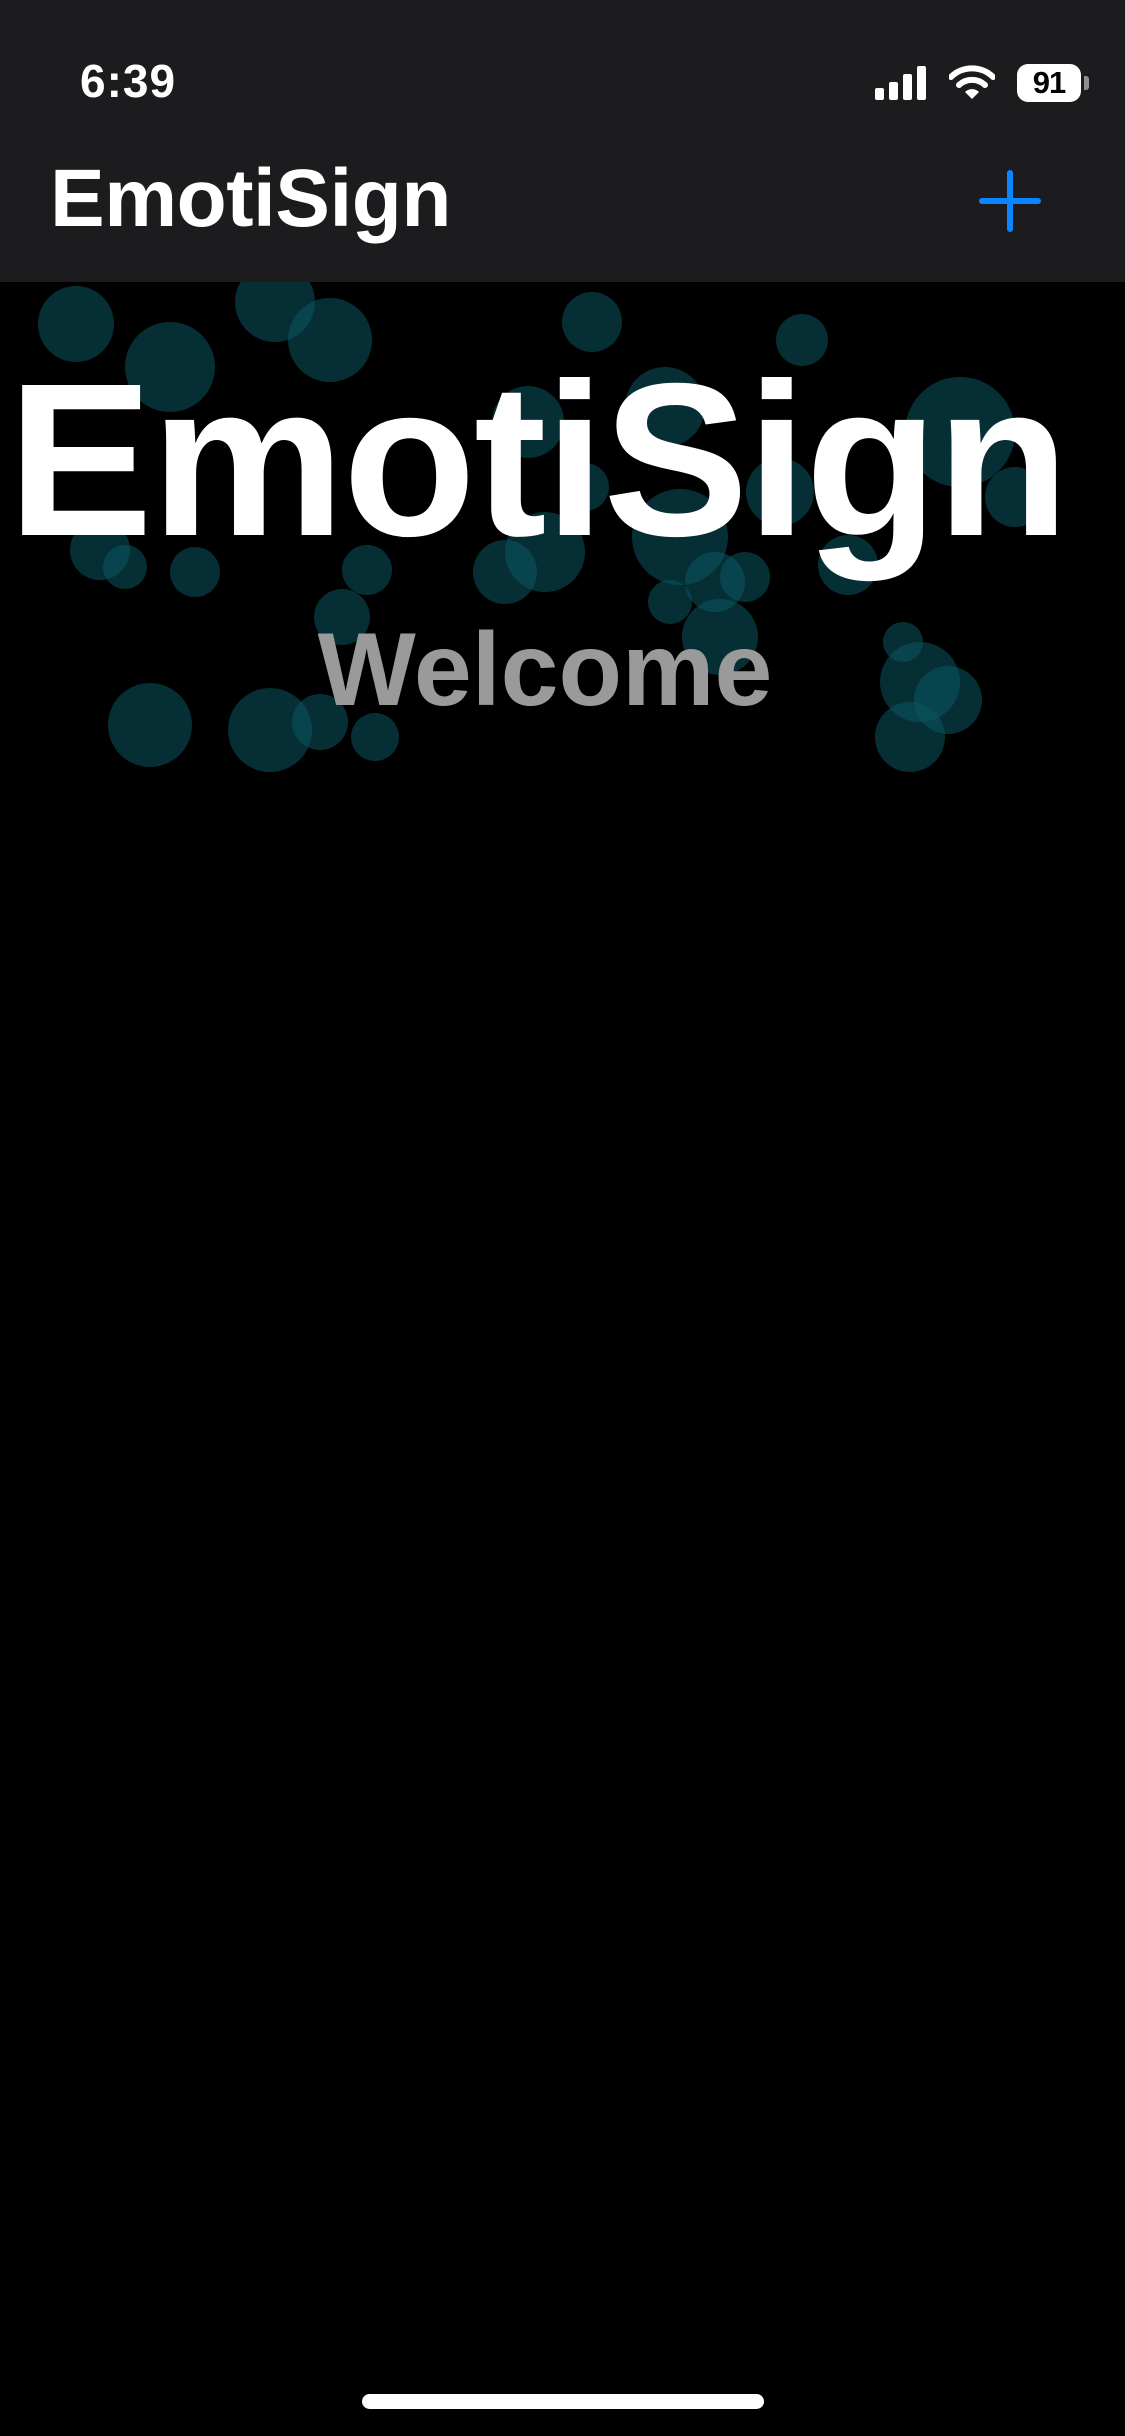 The image size is (1125, 2436). What do you see at coordinates (562, 141) in the screenshot?
I see `top-bar: 6:39 91 EmotiSign` at bounding box center [562, 141].